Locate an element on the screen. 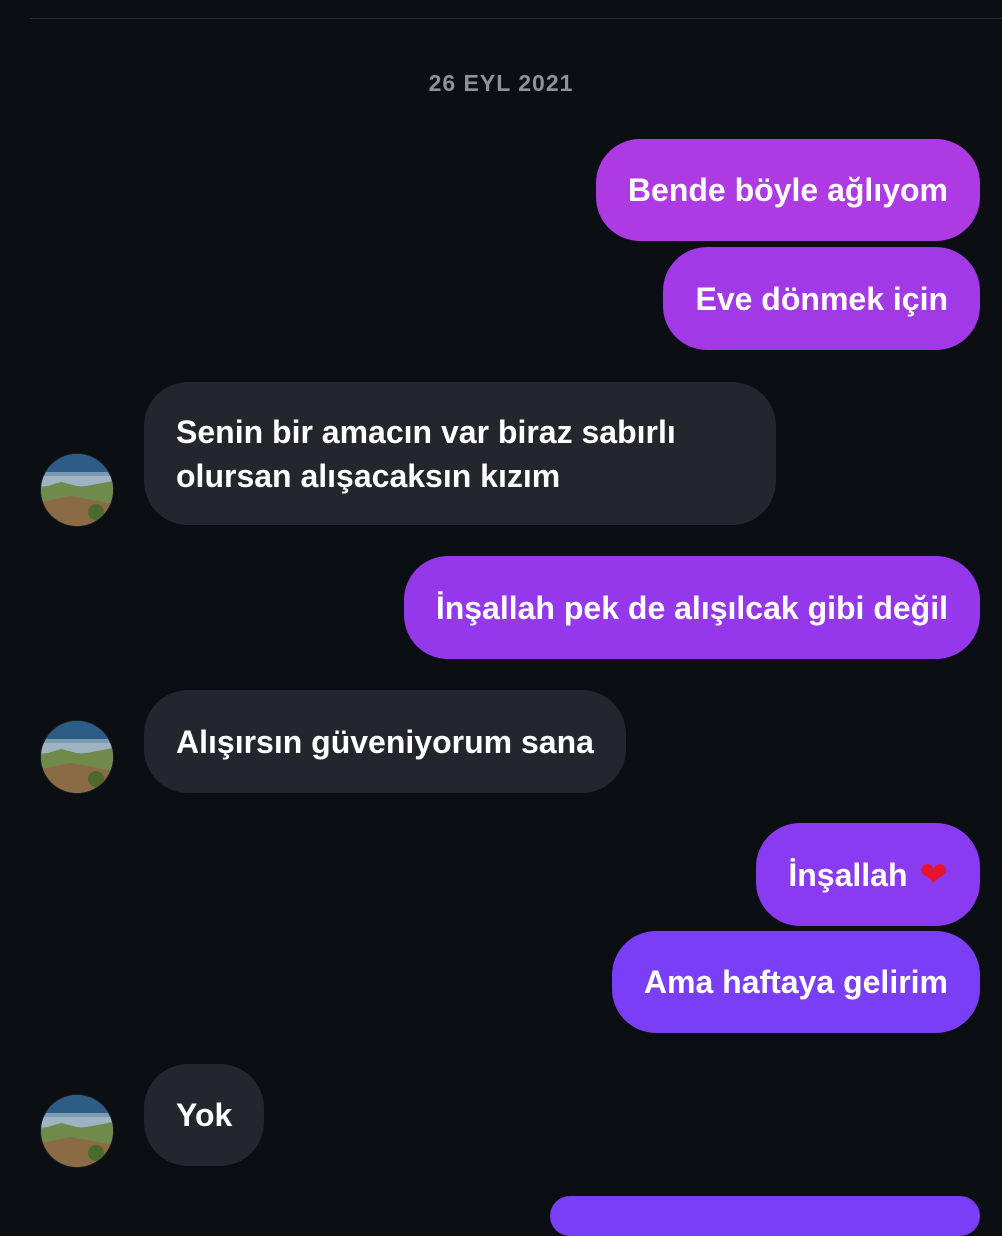  message-text: Eve dönmek için is located at coordinates (821, 298).